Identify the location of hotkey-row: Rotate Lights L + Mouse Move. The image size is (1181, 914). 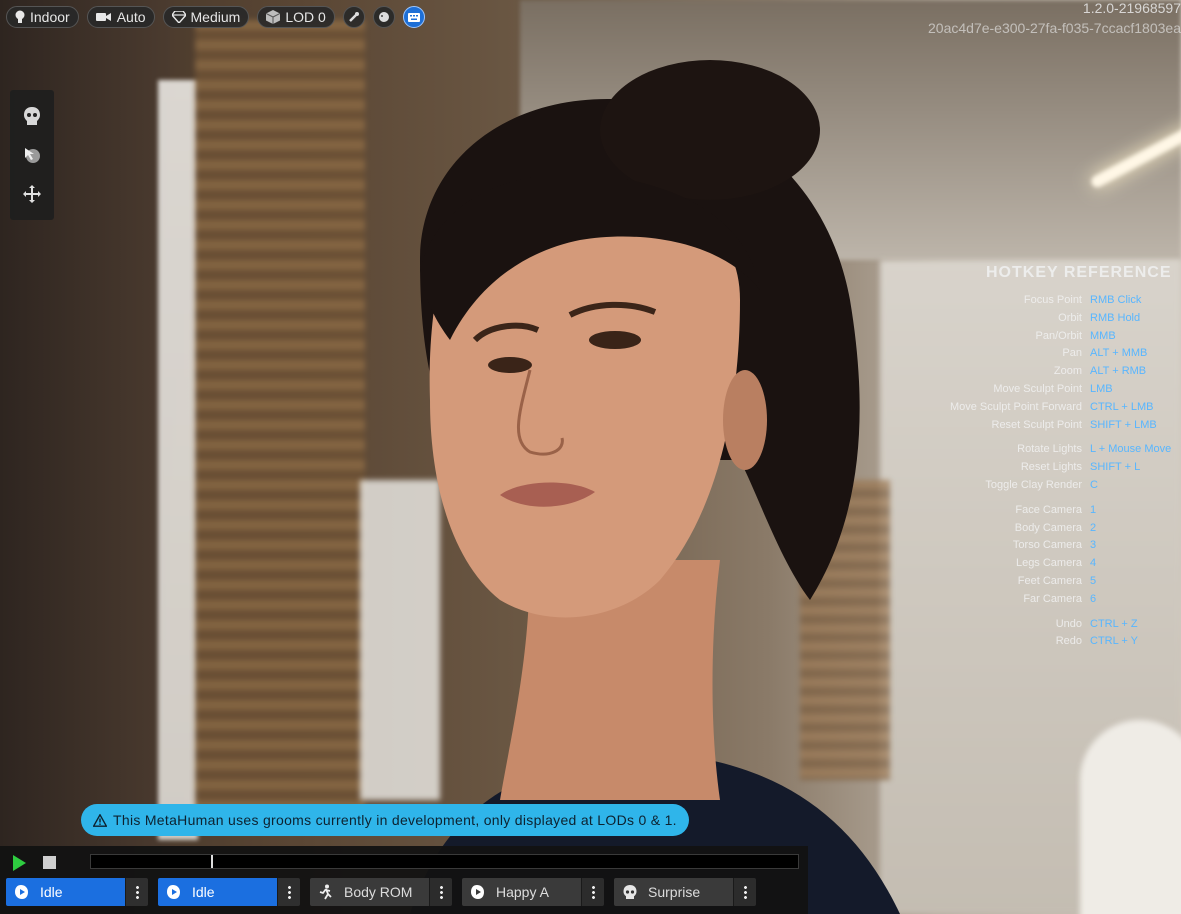
(1055, 450).